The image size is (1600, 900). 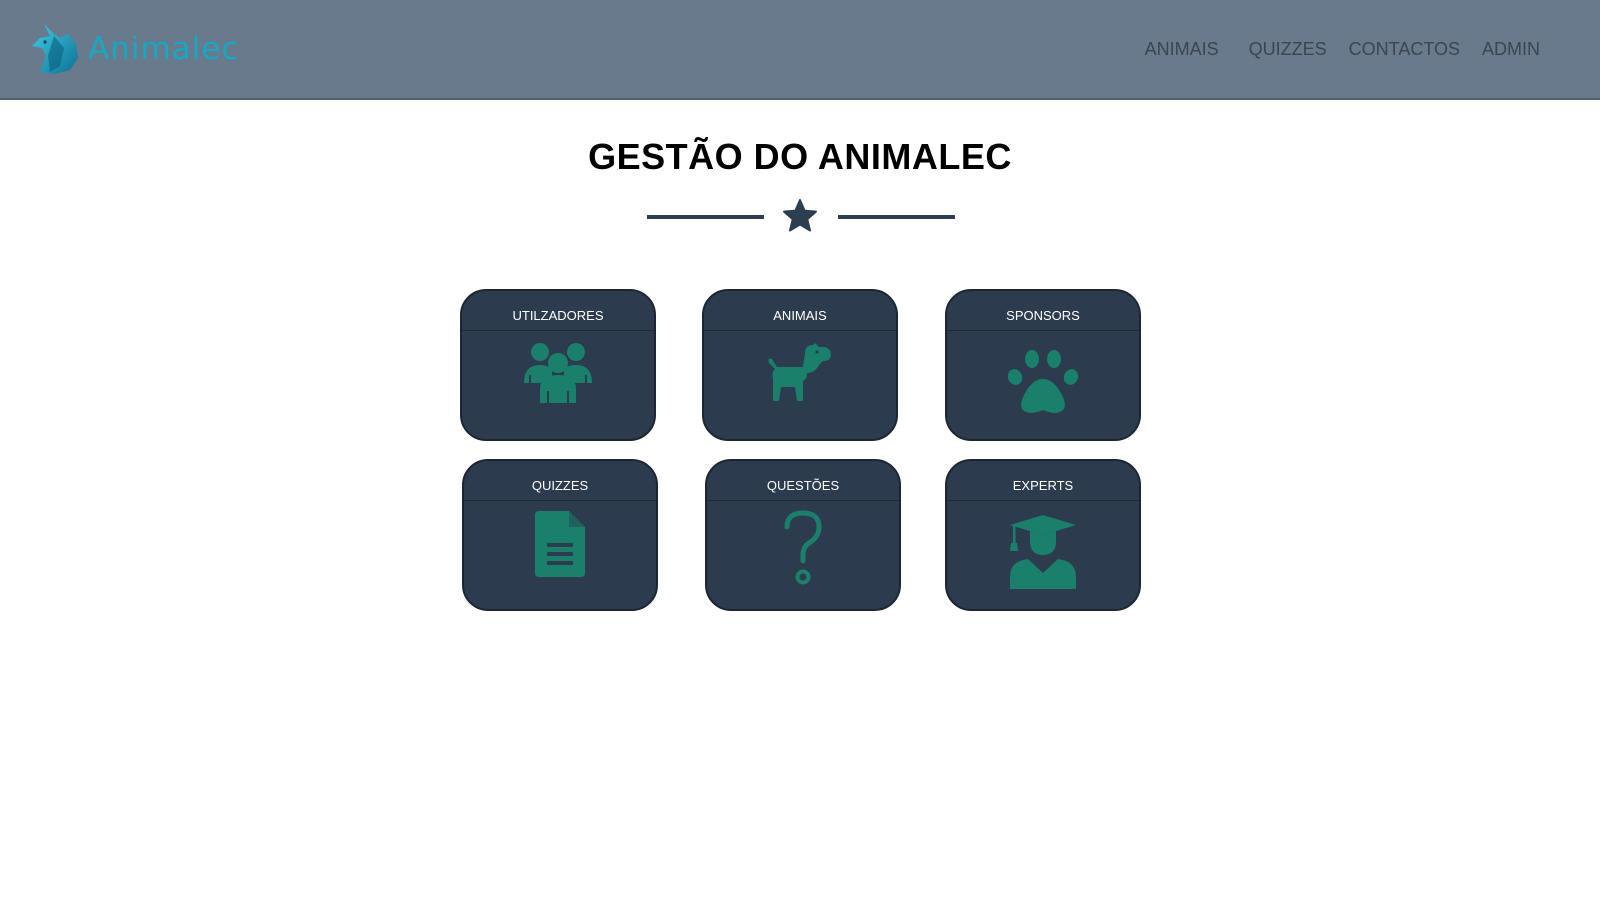 I want to click on card-title: QUESTÕES, so click(x=803, y=481).